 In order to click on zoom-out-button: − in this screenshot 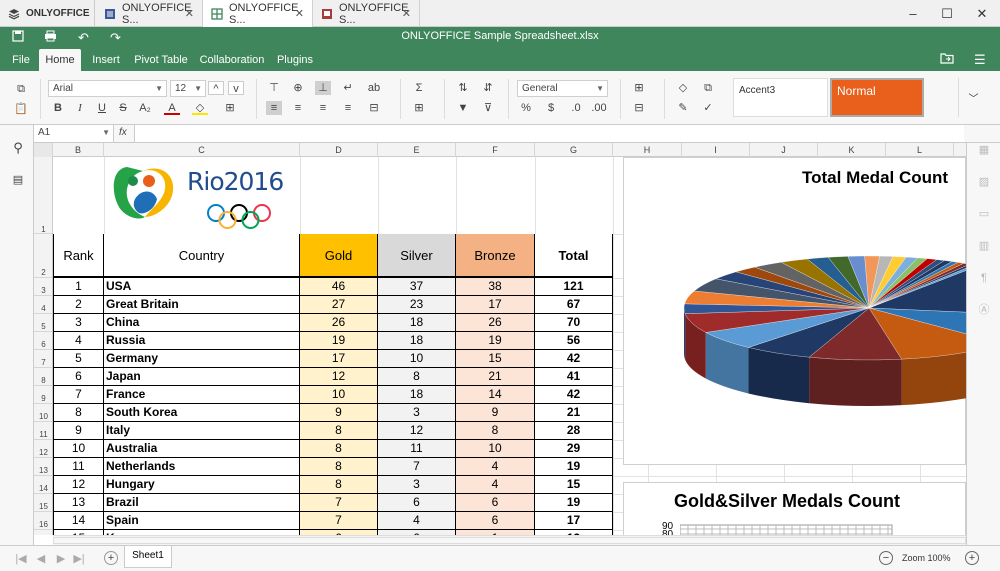, I will do `click(886, 558)`.